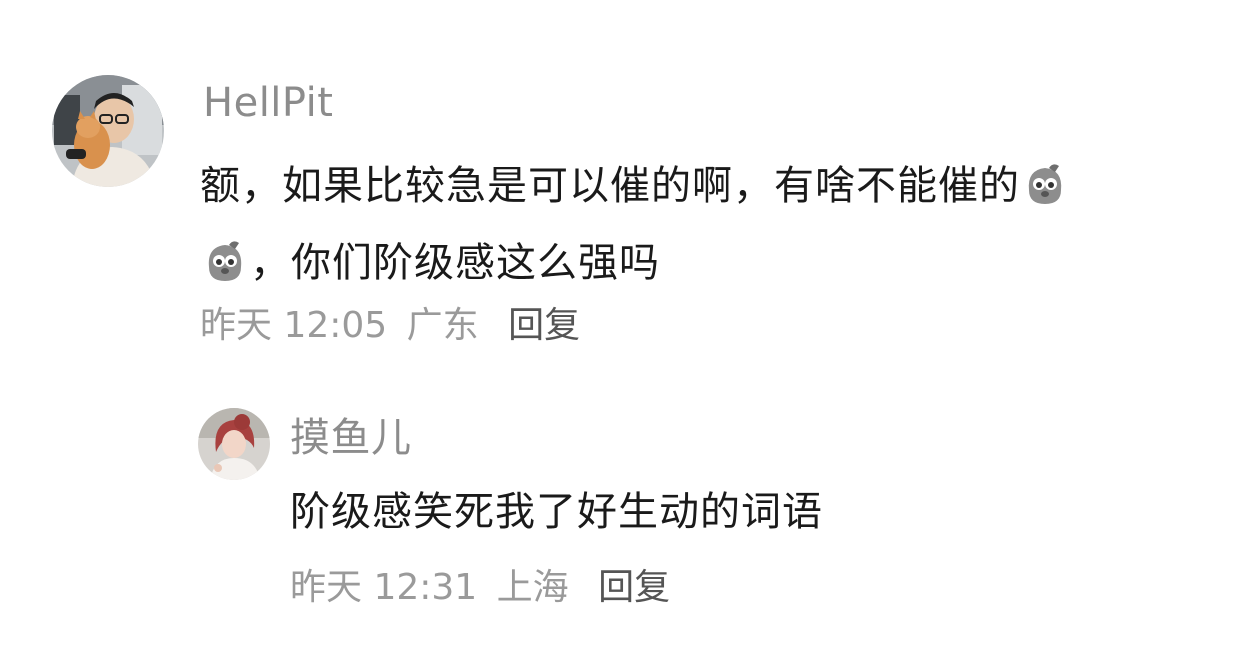  What do you see at coordinates (390, 326) in the screenshot?
I see `comment-meta: 昨天 12:05 广东 回复` at bounding box center [390, 326].